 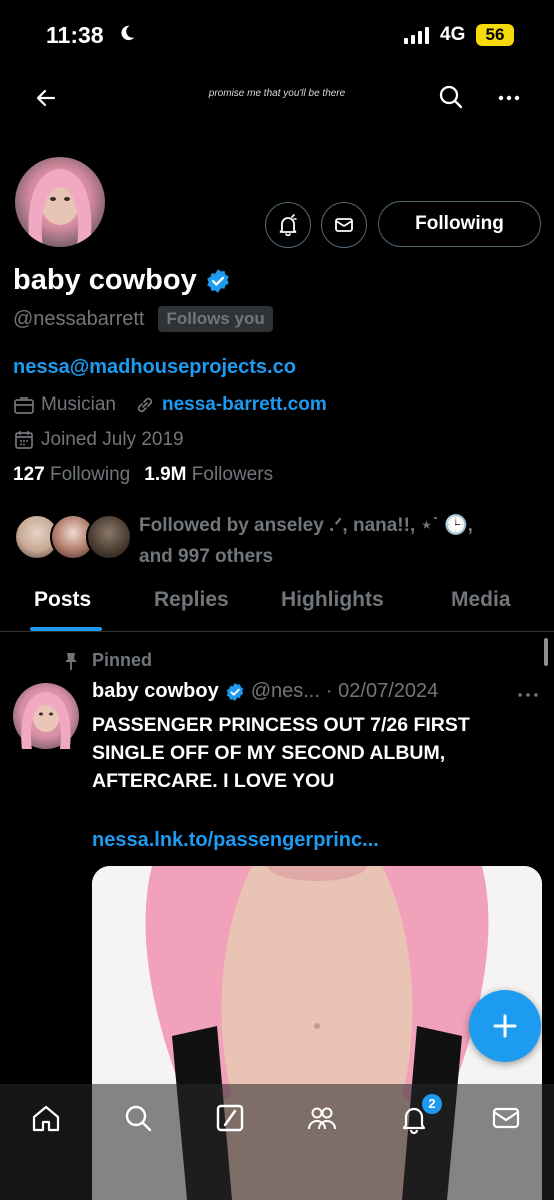 I want to click on message-button, so click(x=344, y=225).